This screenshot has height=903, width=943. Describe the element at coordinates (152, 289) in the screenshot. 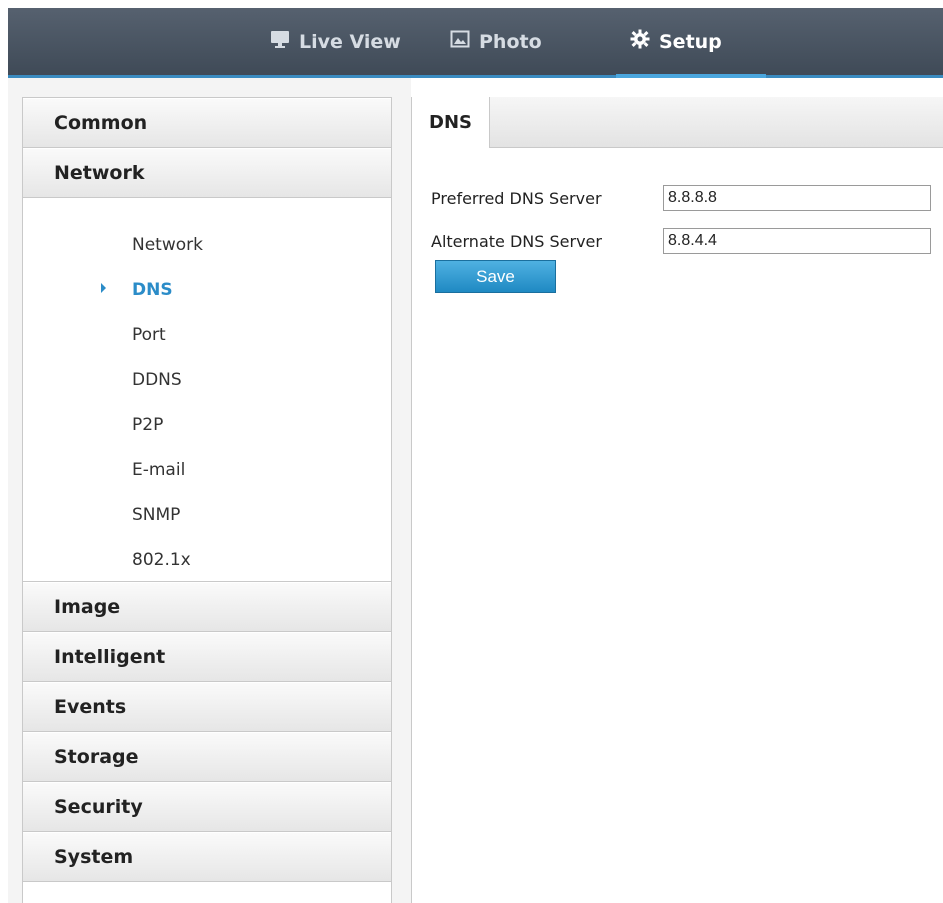

I see `sidebar-item-label: DNS` at that location.